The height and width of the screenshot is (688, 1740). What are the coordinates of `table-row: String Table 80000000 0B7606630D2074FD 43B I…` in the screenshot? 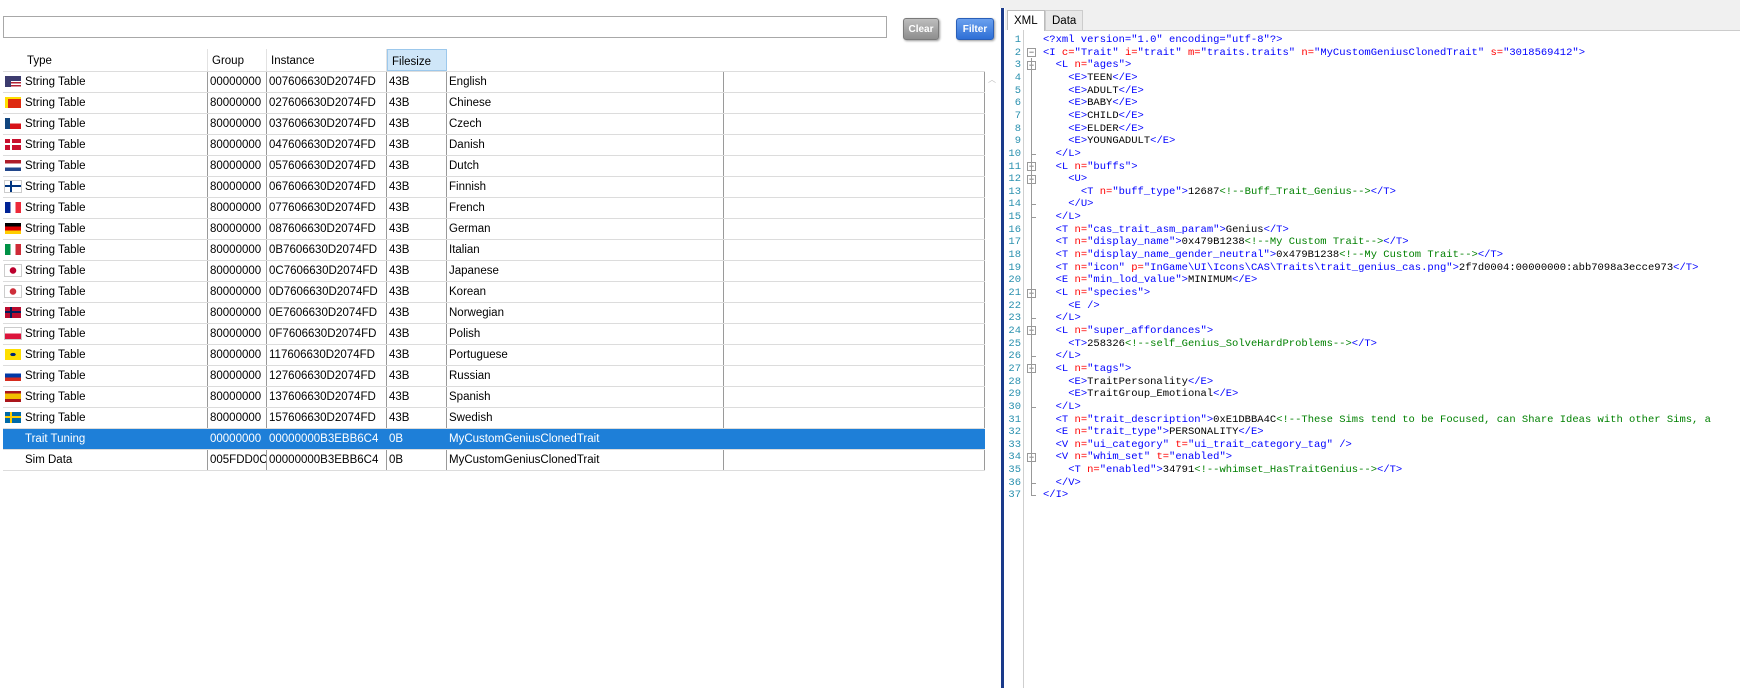 It's located at (494, 250).